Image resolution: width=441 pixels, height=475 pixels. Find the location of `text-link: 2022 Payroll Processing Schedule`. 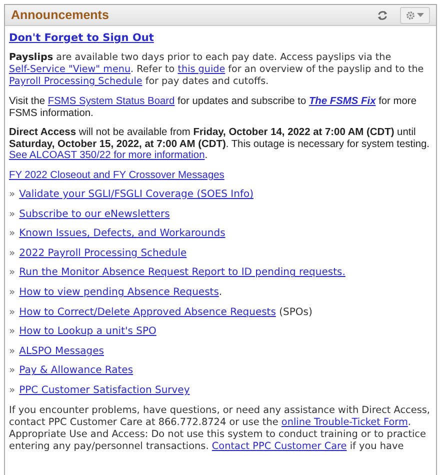

text-link: 2022 Payroll Processing Schedule is located at coordinates (103, 253).